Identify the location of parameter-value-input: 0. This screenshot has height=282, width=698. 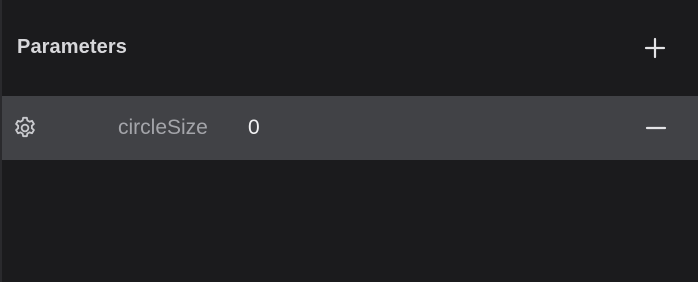
(268, 128).